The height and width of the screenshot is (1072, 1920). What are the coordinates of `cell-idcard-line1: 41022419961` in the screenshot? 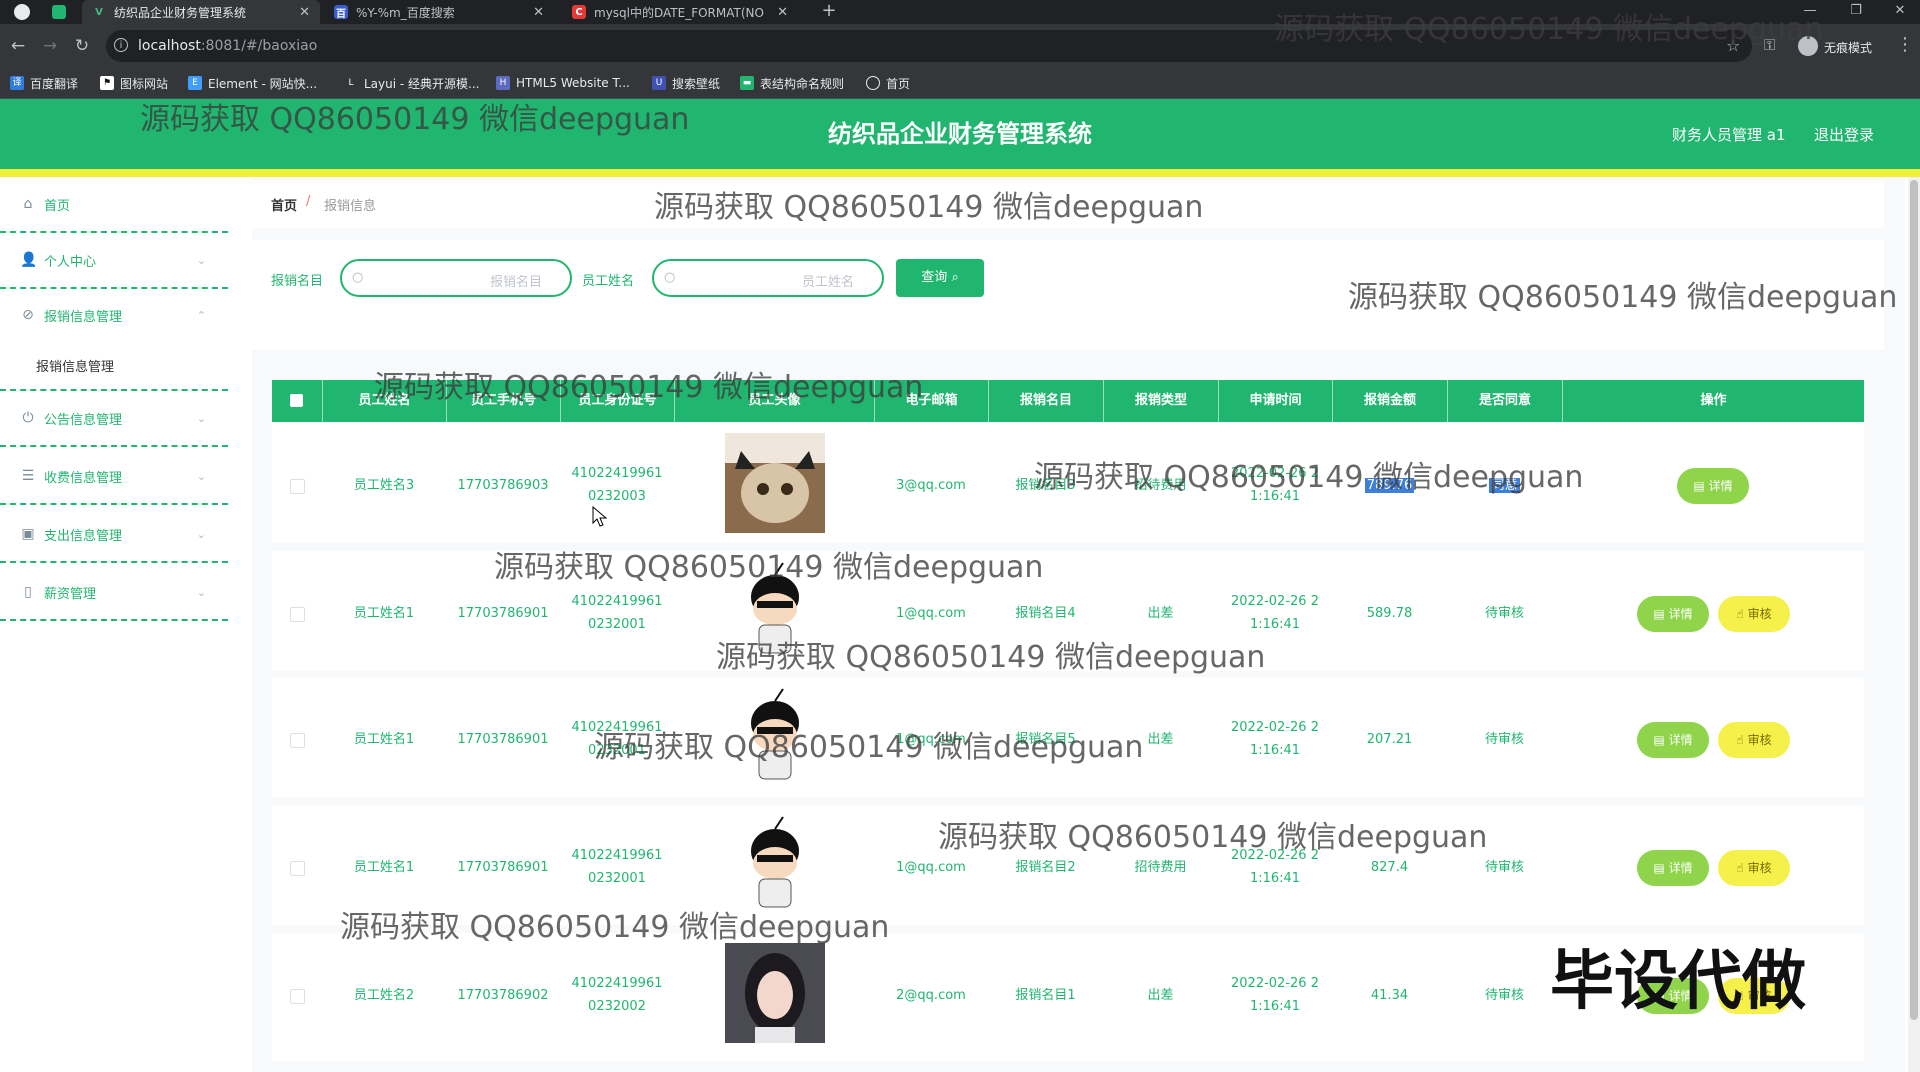 It's located at (617, 855).